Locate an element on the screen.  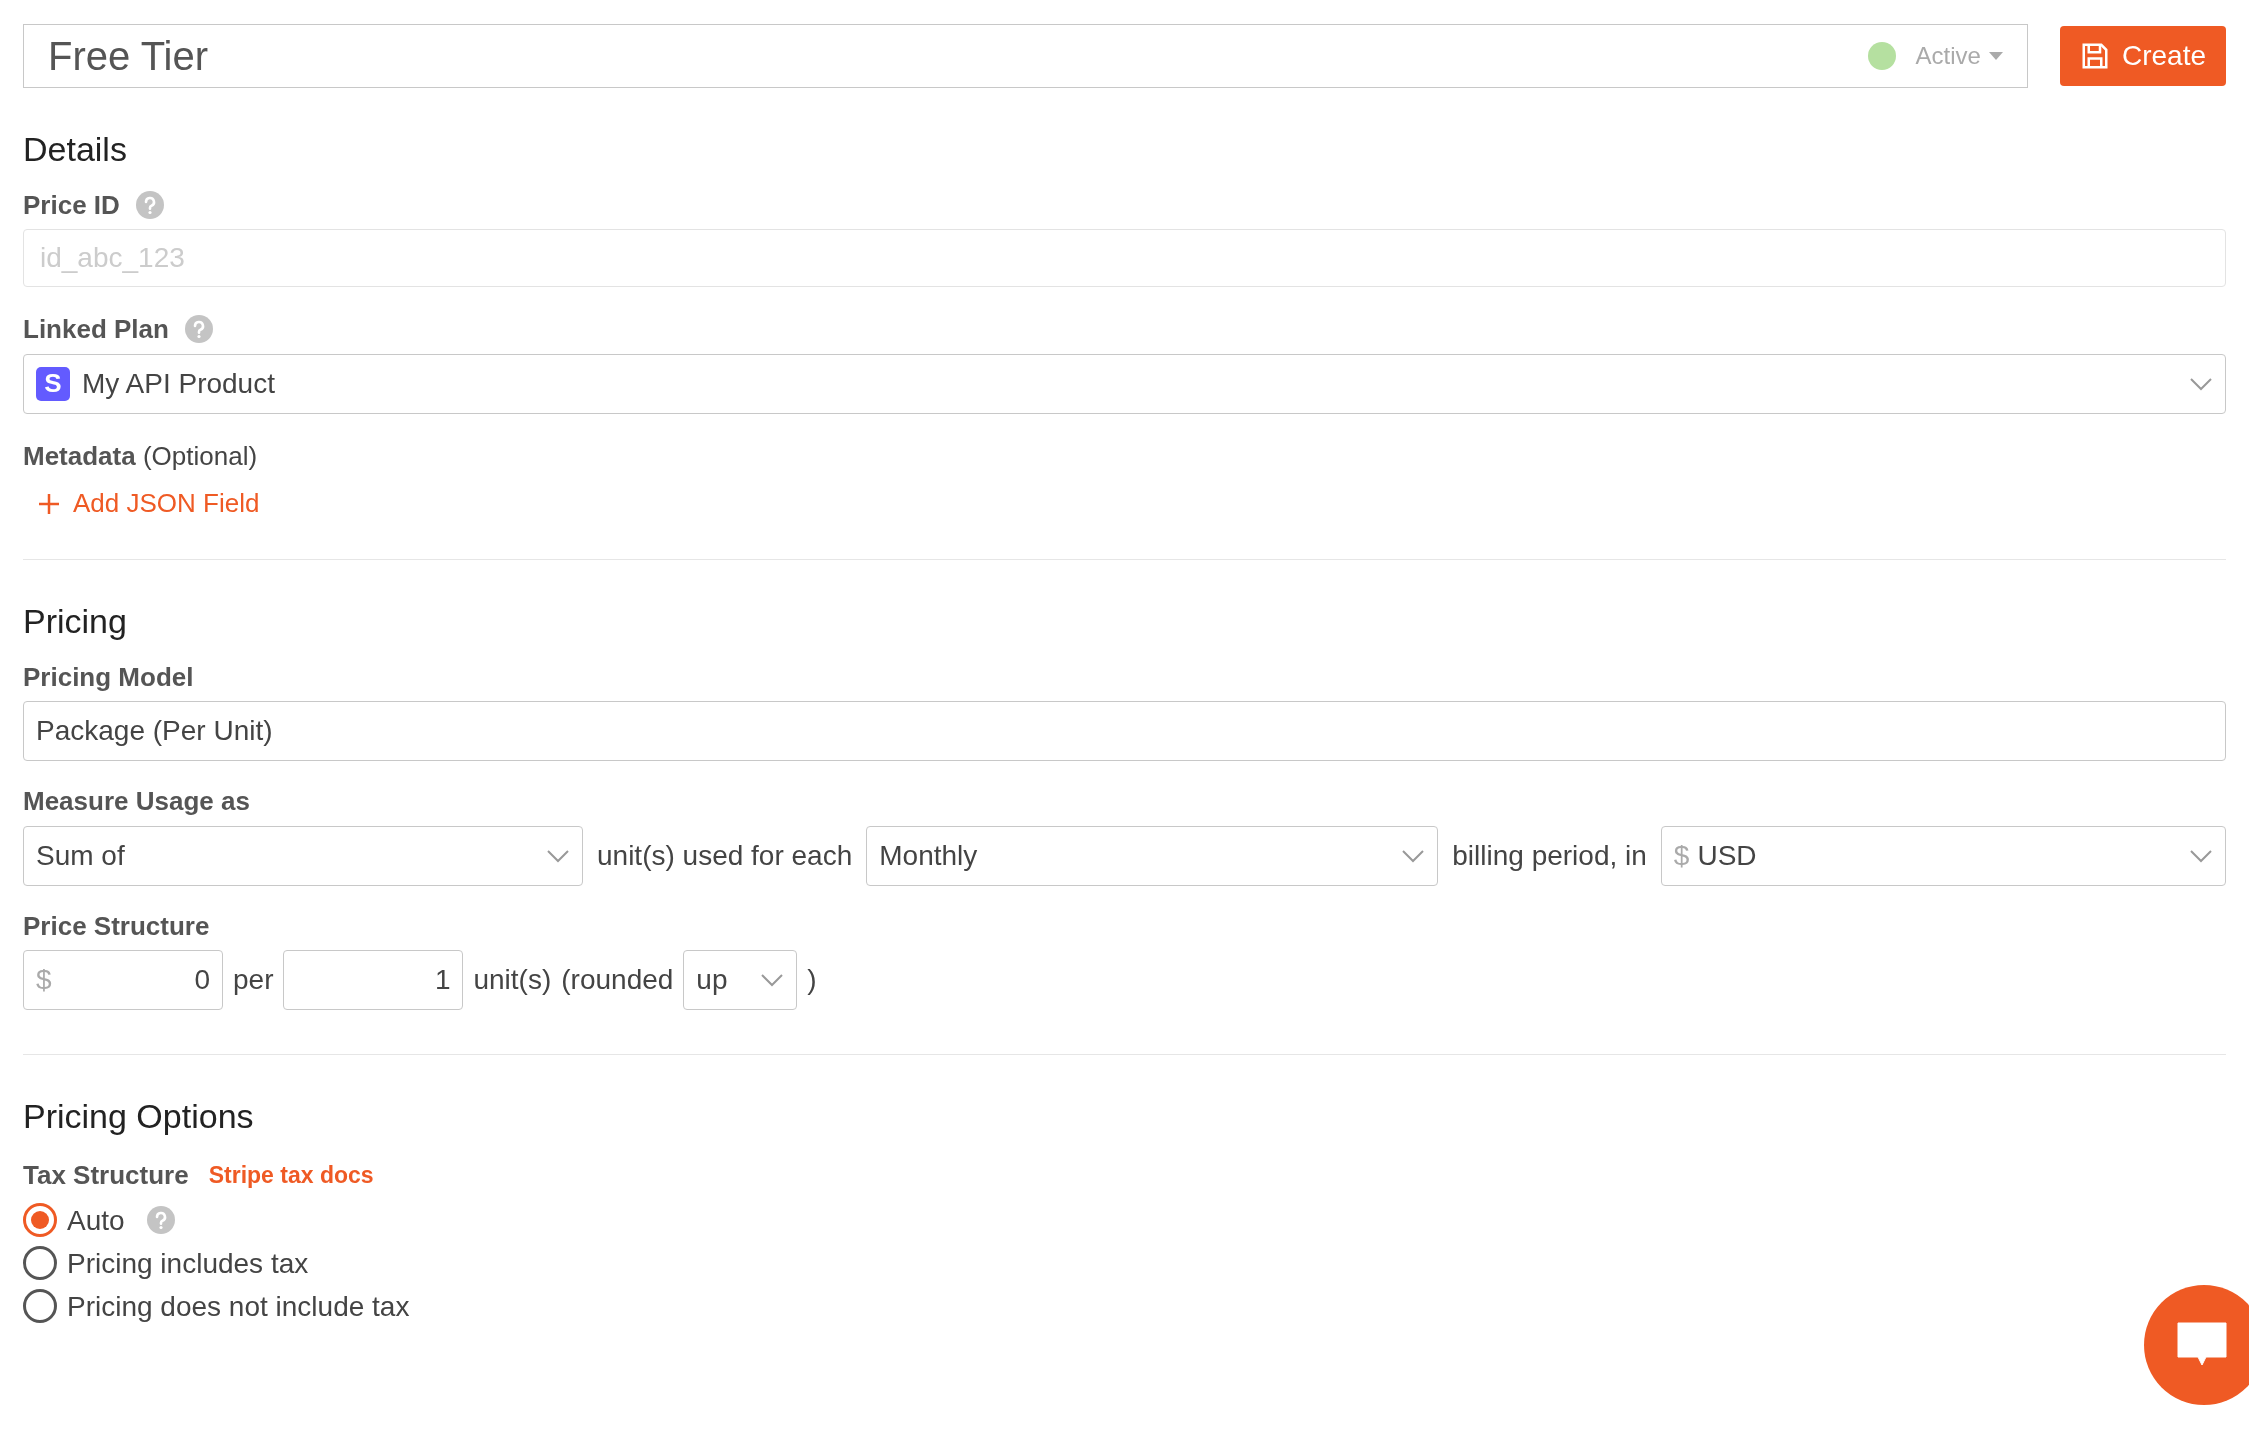
inline-text: ) is located at coordinates (812, 980).